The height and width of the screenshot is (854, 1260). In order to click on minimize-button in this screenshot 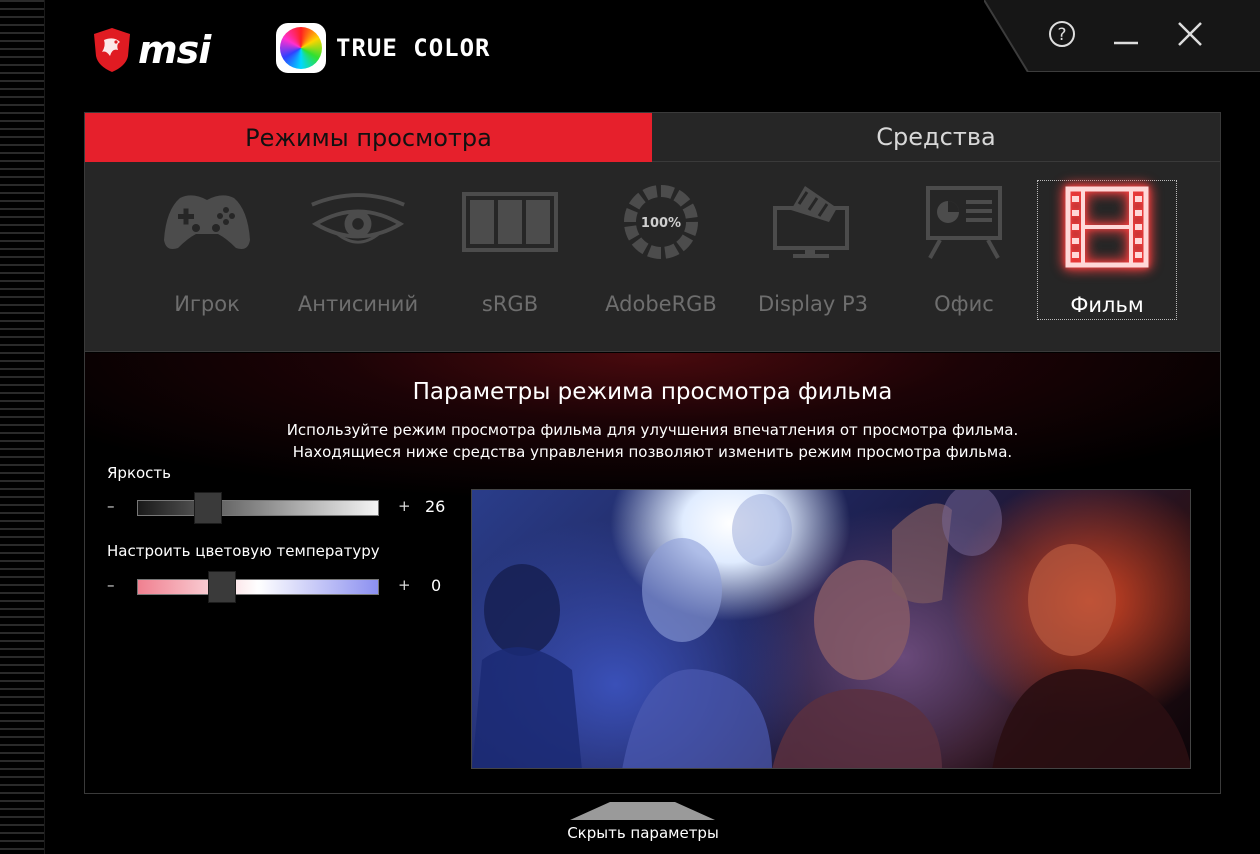, I will do `click(1126, 34)`.